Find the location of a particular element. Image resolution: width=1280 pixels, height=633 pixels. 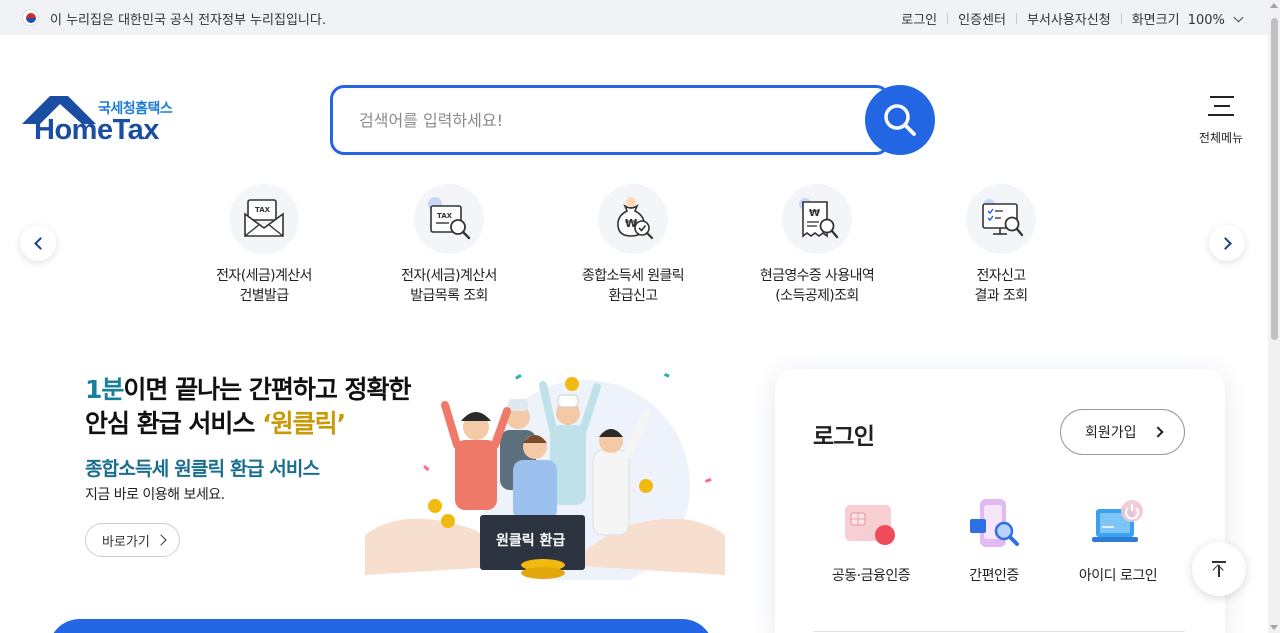

receipt-search-icon: ₩ is located at coordinates (819, 218).